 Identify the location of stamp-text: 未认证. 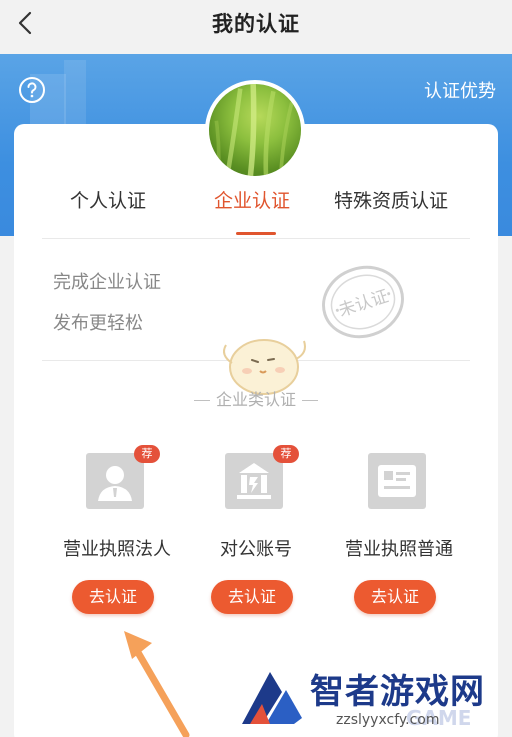
(363, 304).